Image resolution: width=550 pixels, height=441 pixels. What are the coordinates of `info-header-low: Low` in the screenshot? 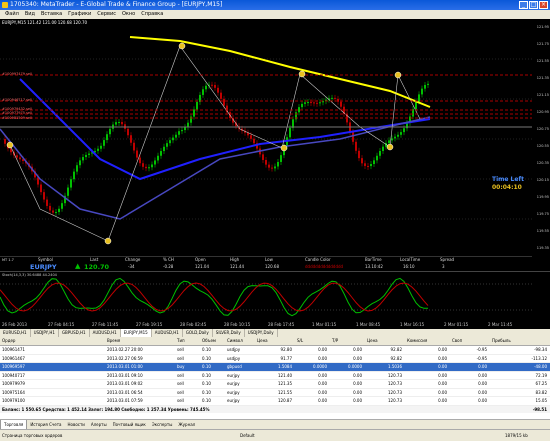 It's located at (269, 259).